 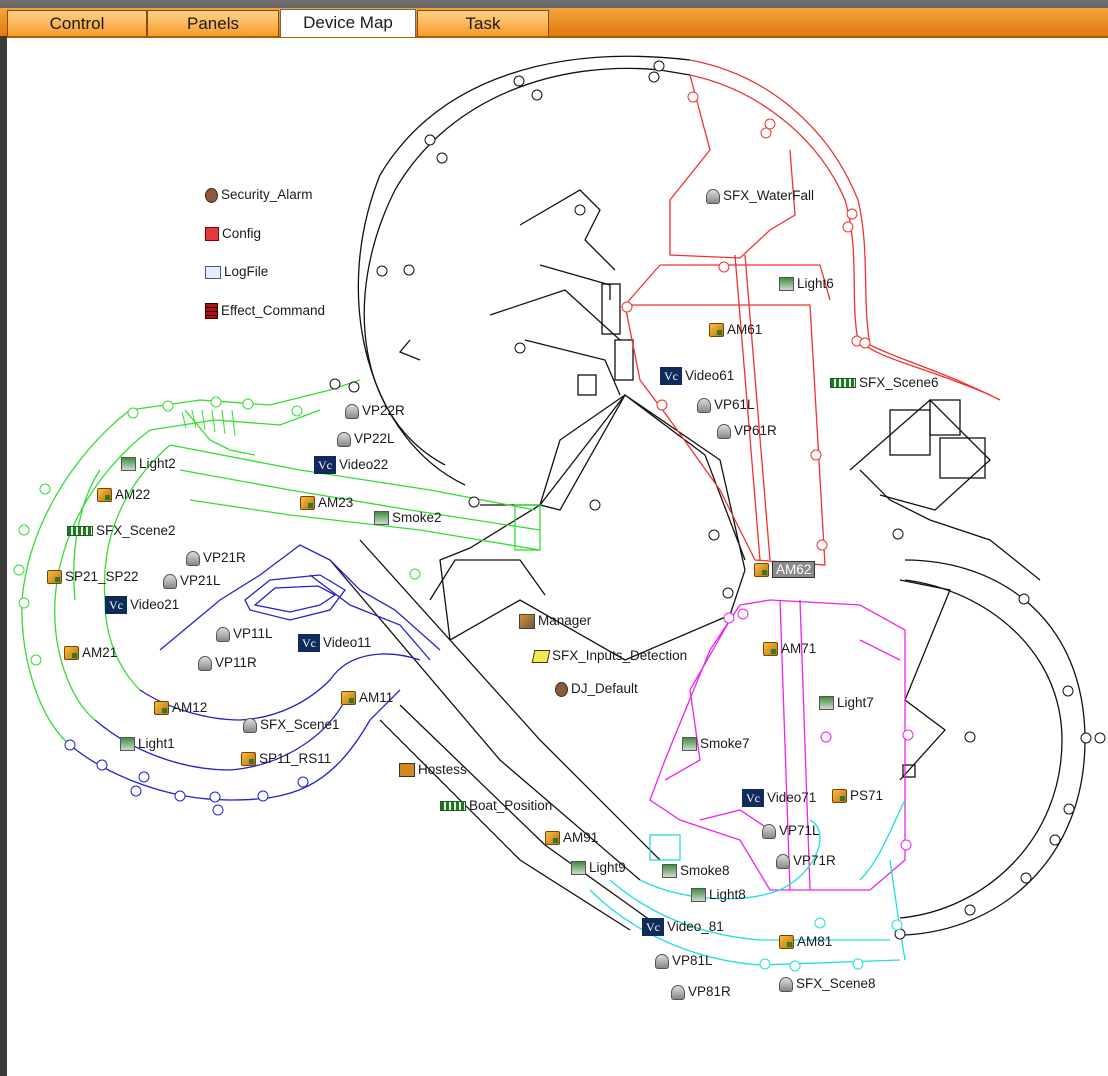 I want to click on device-vp81r: VP81R, so click(x=701, y=992).